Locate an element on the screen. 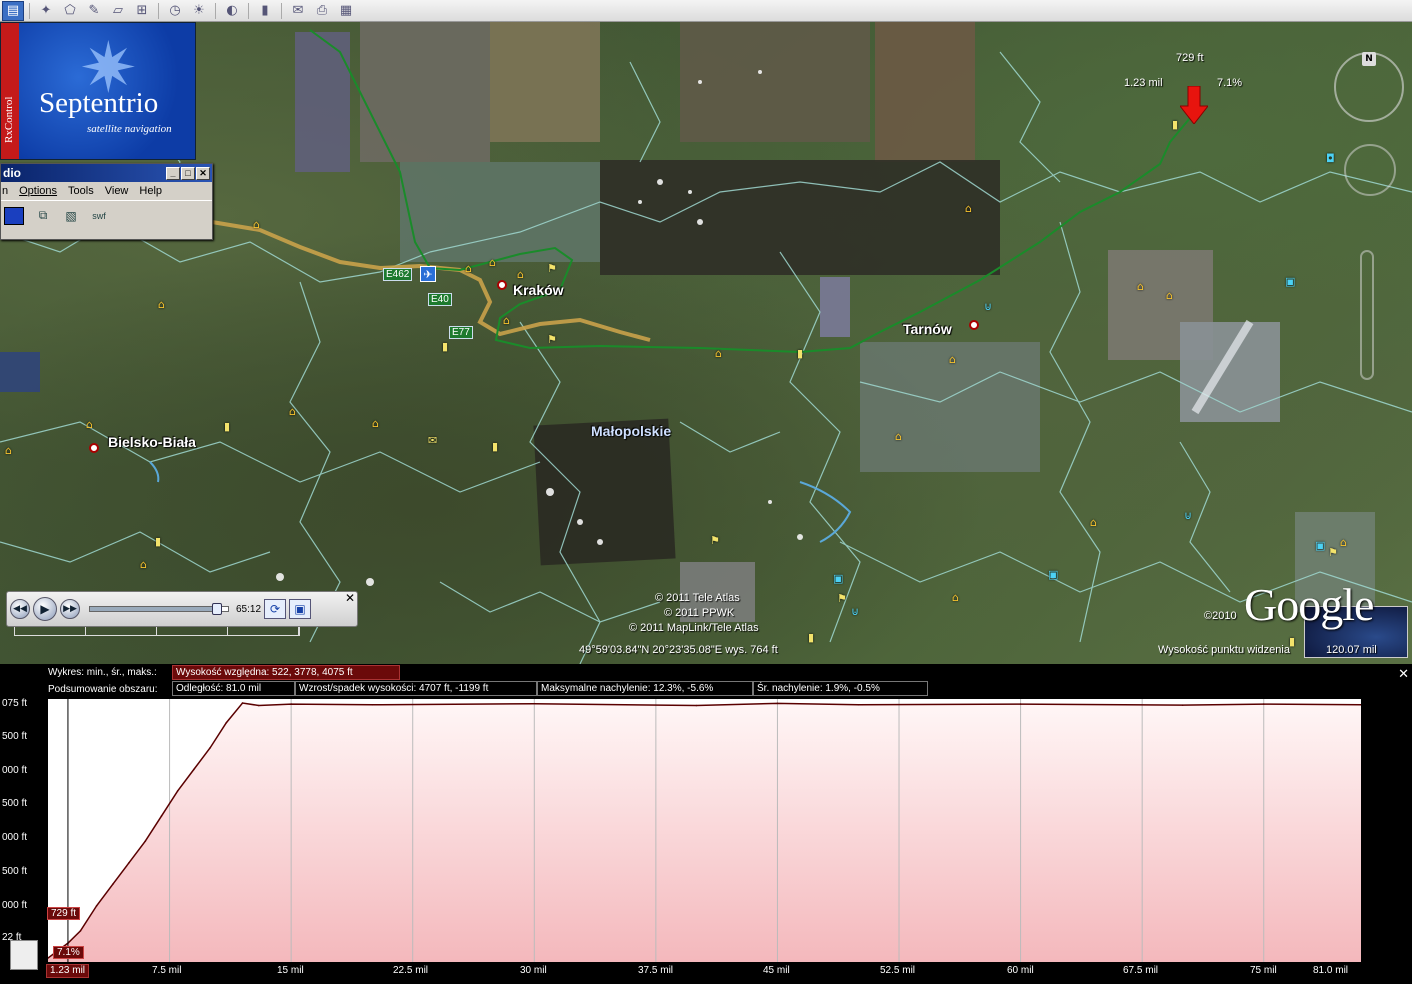 The height and width of the screenshot is (984, 1412). email-icon: ✉ is located at coordinates (298, 11).